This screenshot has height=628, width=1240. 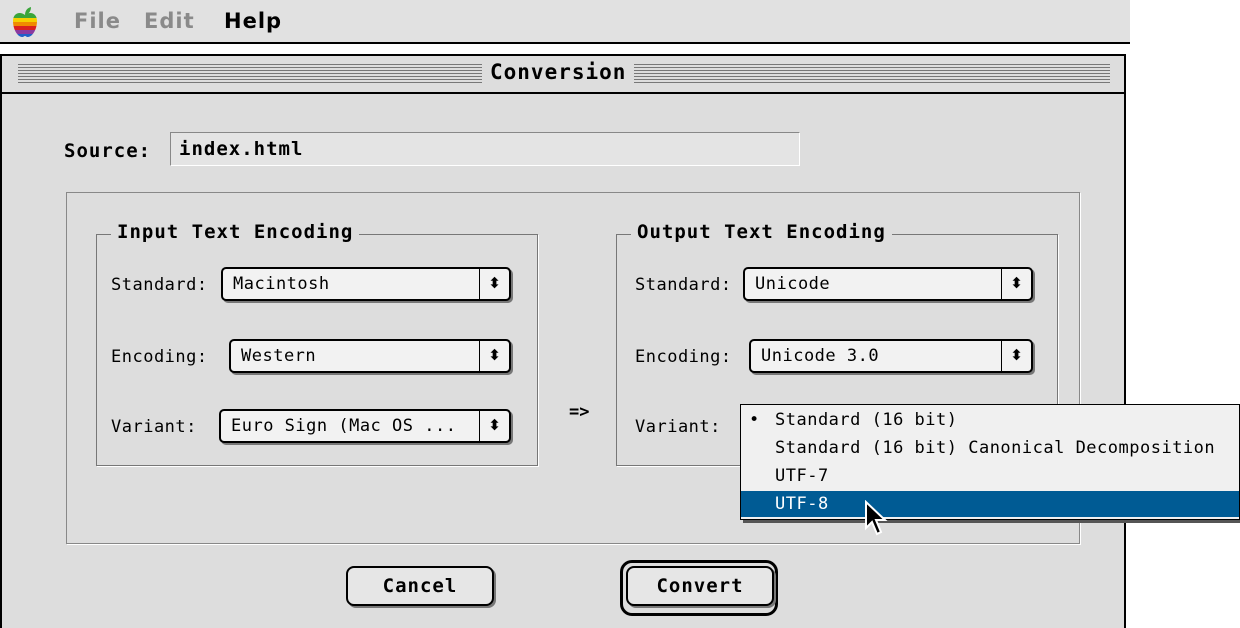 What do you see at coordinates (169, 21) in the screenshot?
I see `menu-edit: Edit` at bounding box center [169, 21].